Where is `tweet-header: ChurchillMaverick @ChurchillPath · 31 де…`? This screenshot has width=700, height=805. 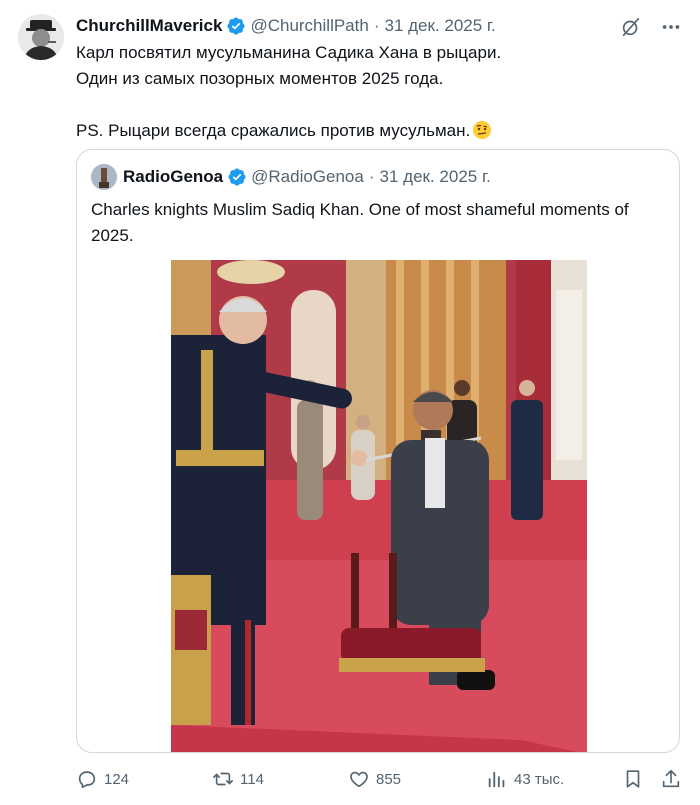 tweet-header: ChurchillMaverick @ChurchillPath · 31 де… is located at coordinates (286, 26).